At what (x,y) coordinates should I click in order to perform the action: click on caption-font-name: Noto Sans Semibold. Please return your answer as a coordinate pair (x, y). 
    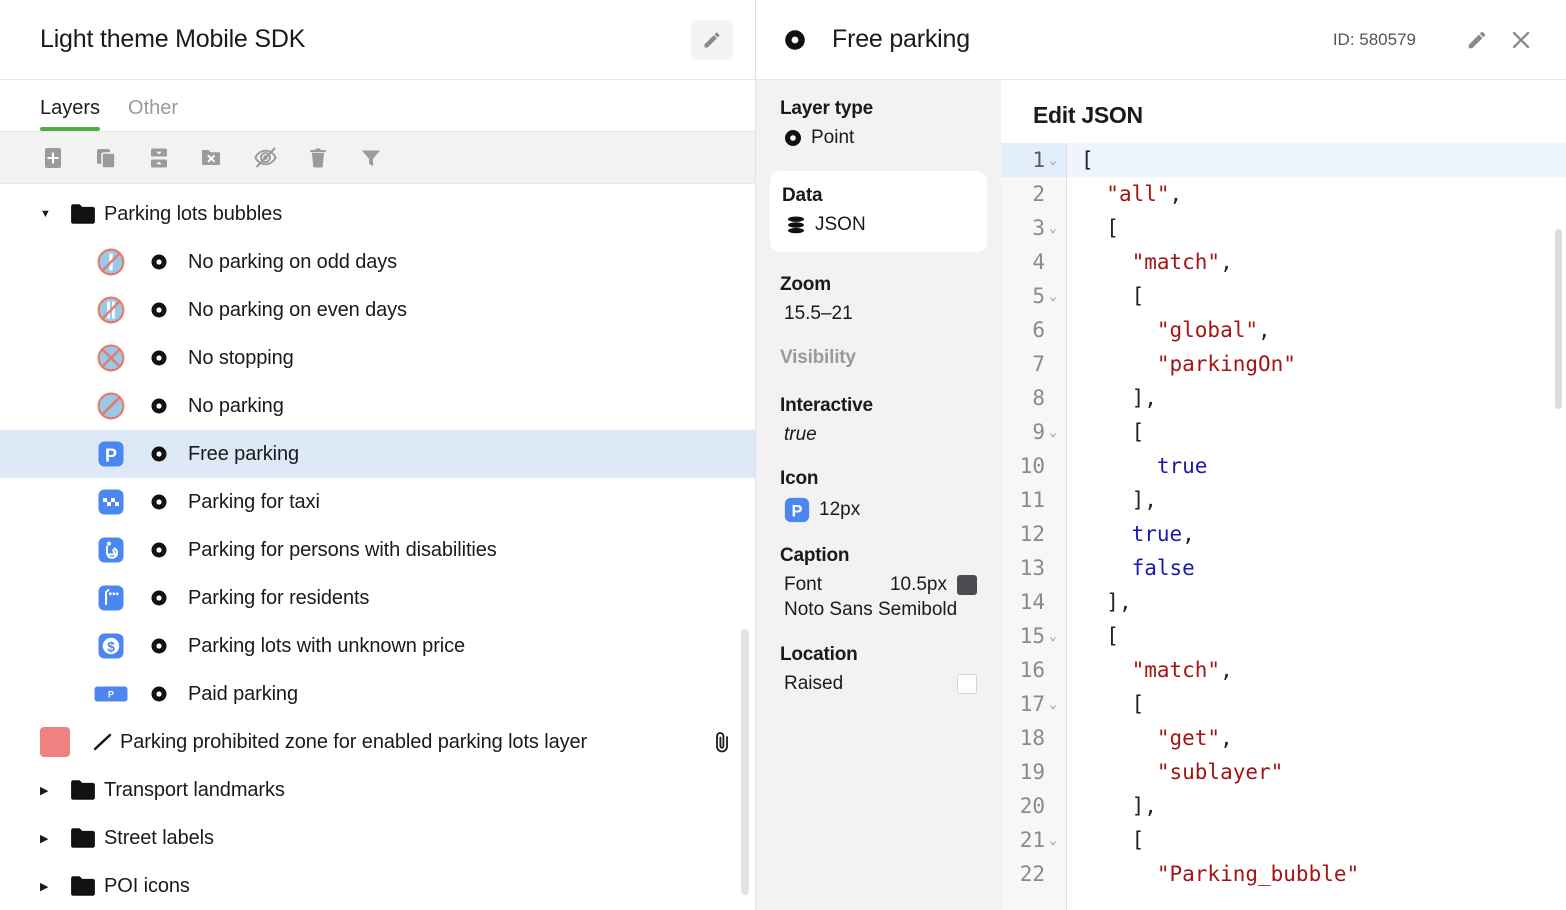
    Looking at the image, I should click on (871, 609).